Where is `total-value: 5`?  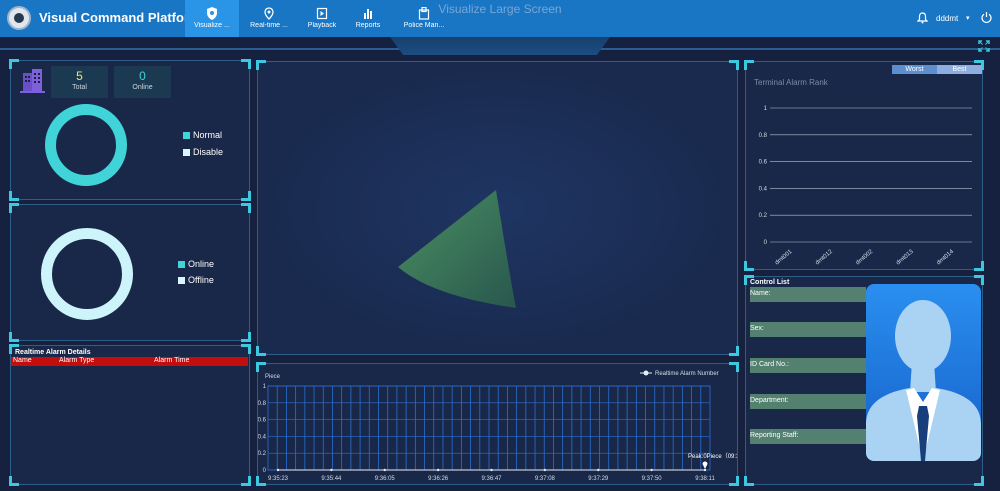
total-value: 5 is located at coordinates (79, 76).